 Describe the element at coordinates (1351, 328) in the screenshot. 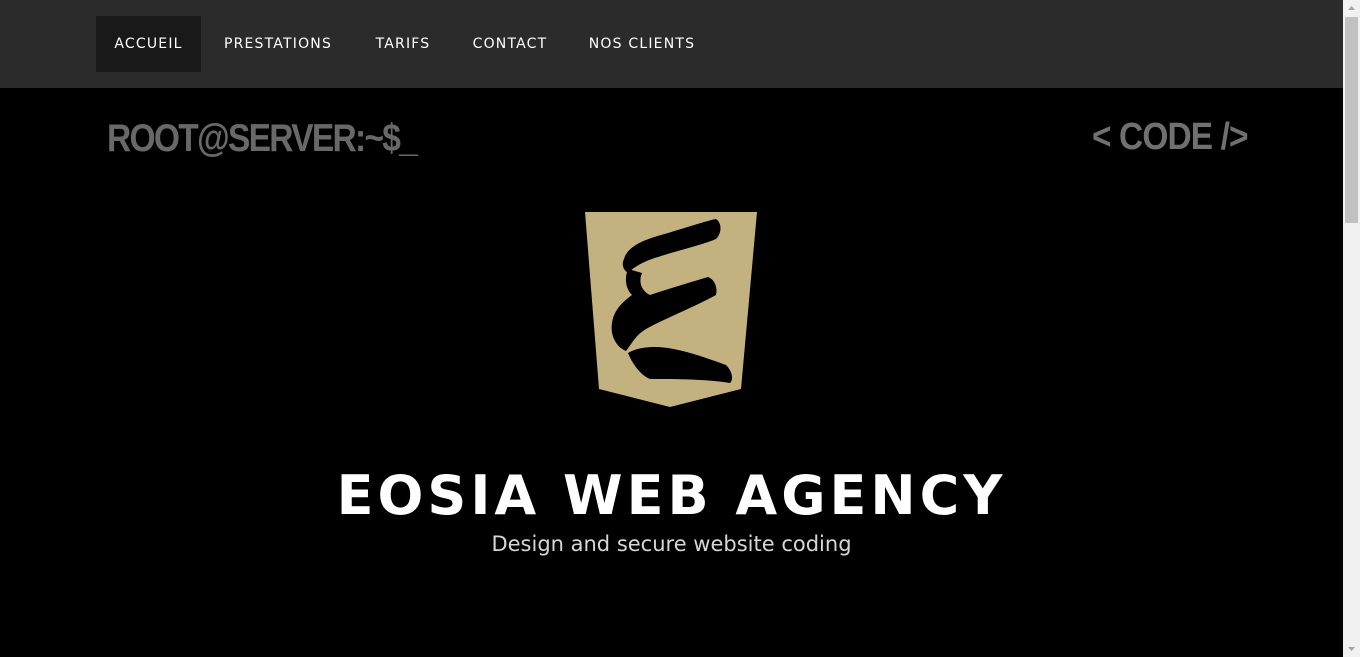

I see `vertical-scrollbar` at that location.